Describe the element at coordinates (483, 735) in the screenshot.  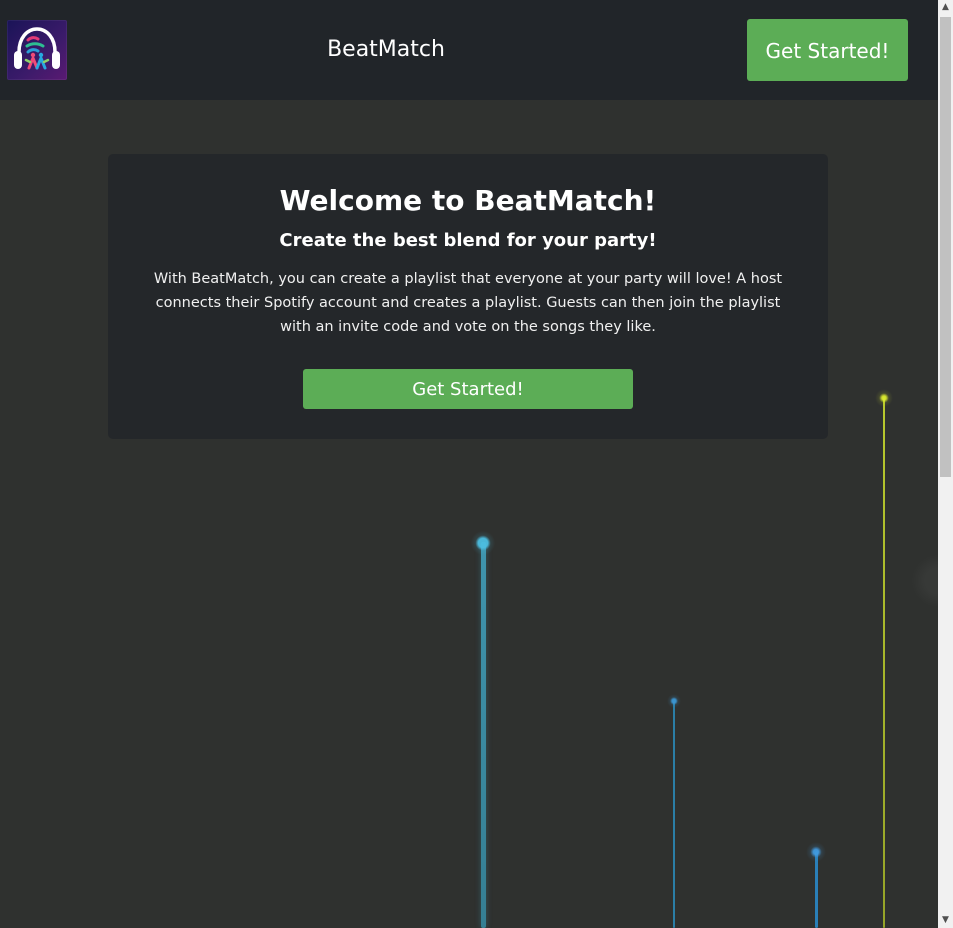
I see `rising-beam-blue-left` at that location.